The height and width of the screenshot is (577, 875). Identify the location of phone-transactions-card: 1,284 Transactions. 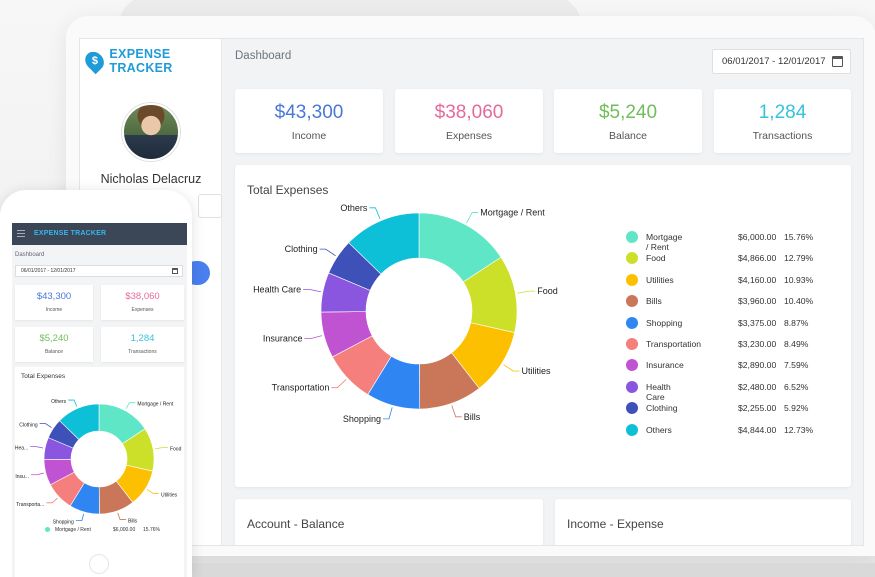
(142, 344).